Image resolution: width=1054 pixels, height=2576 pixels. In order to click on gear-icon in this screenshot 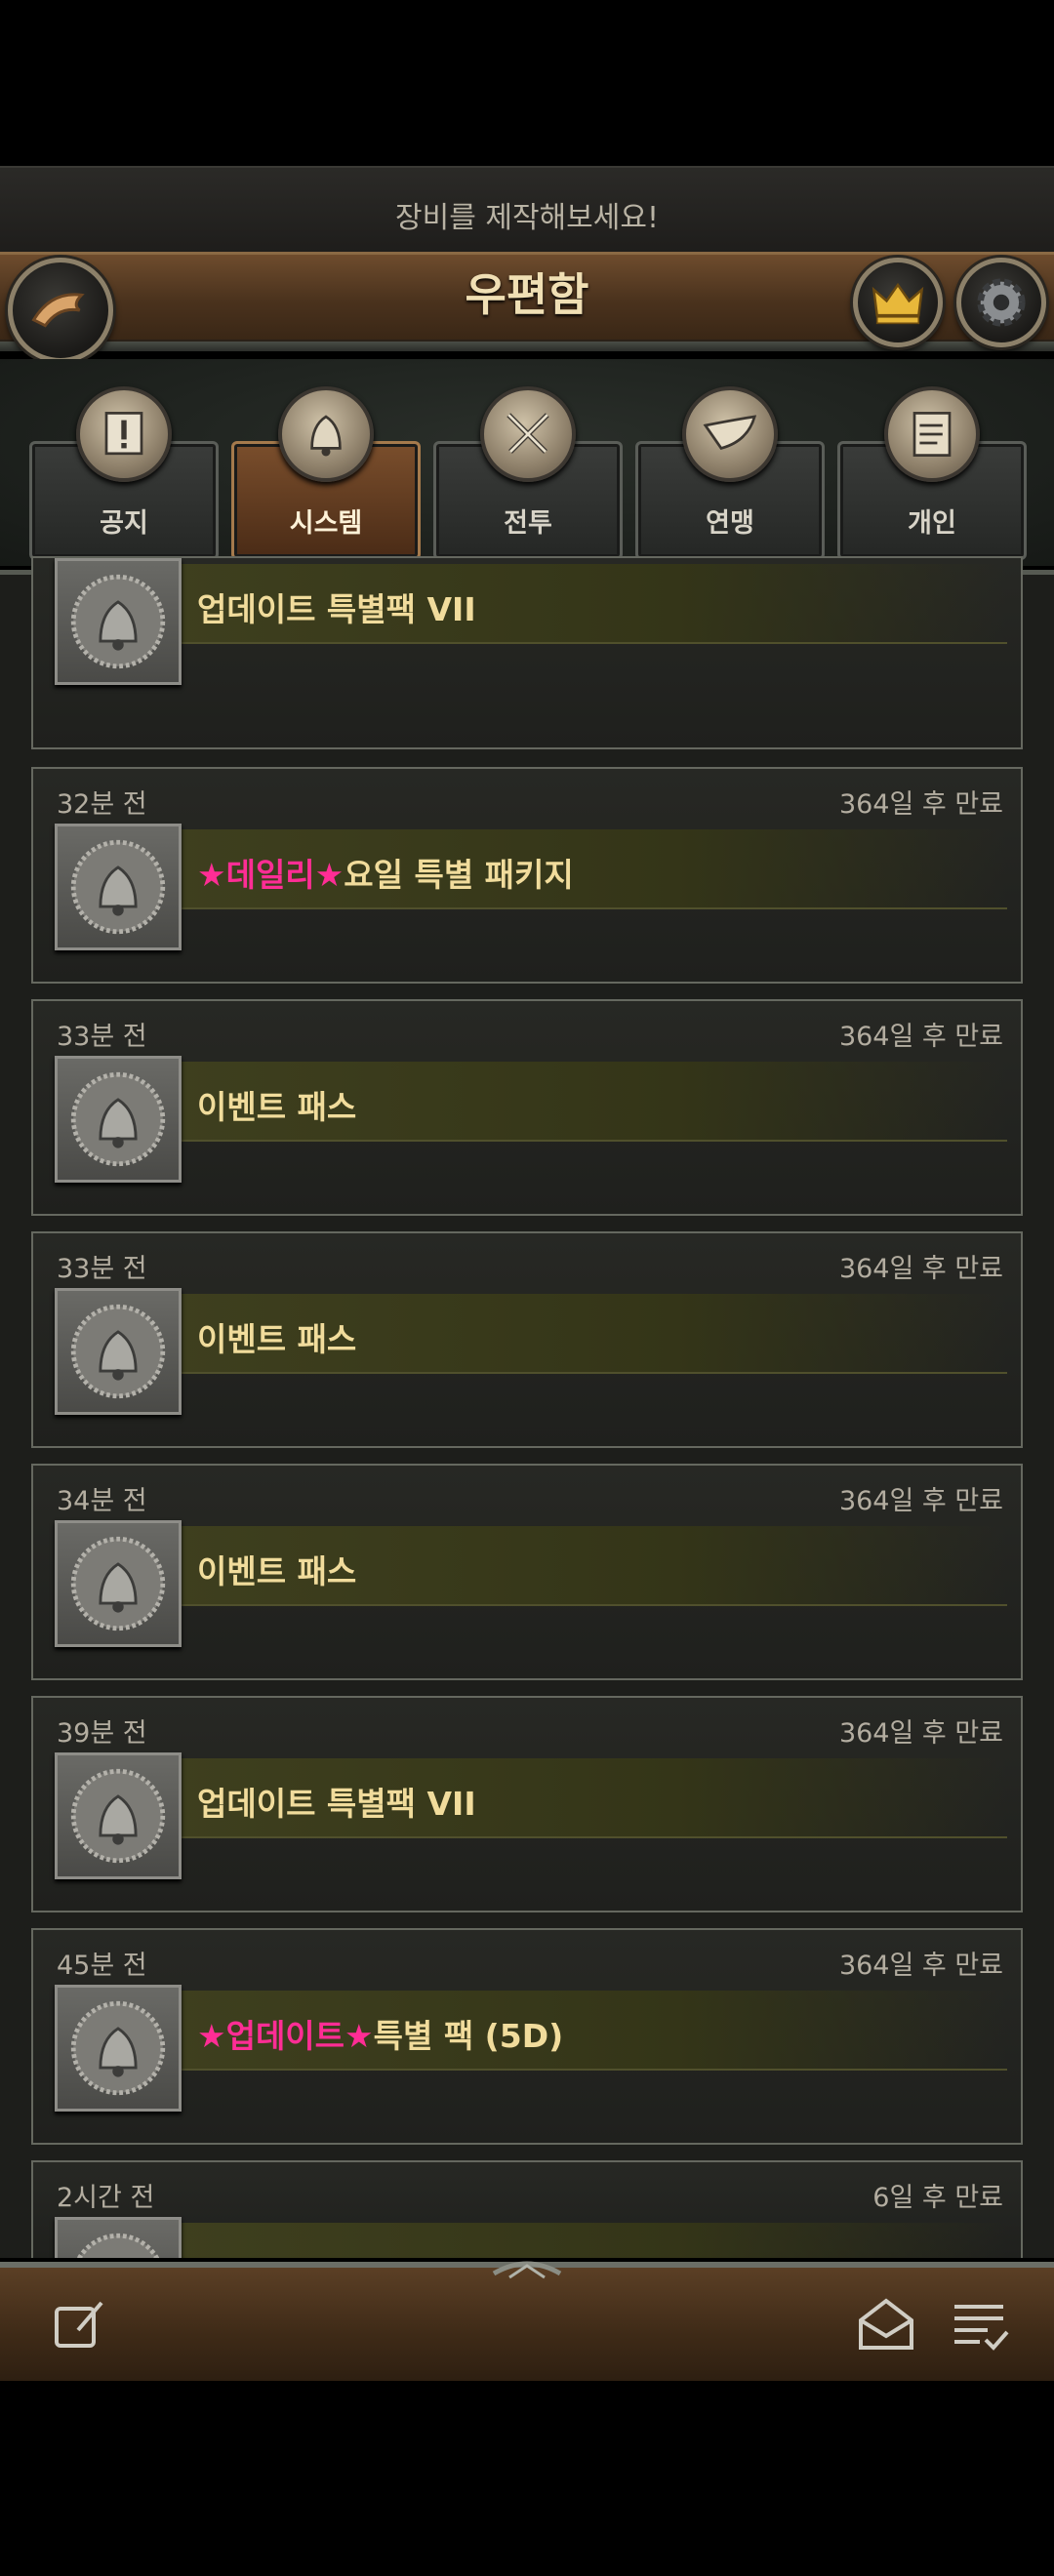, I will do `click(1002, 302)`.